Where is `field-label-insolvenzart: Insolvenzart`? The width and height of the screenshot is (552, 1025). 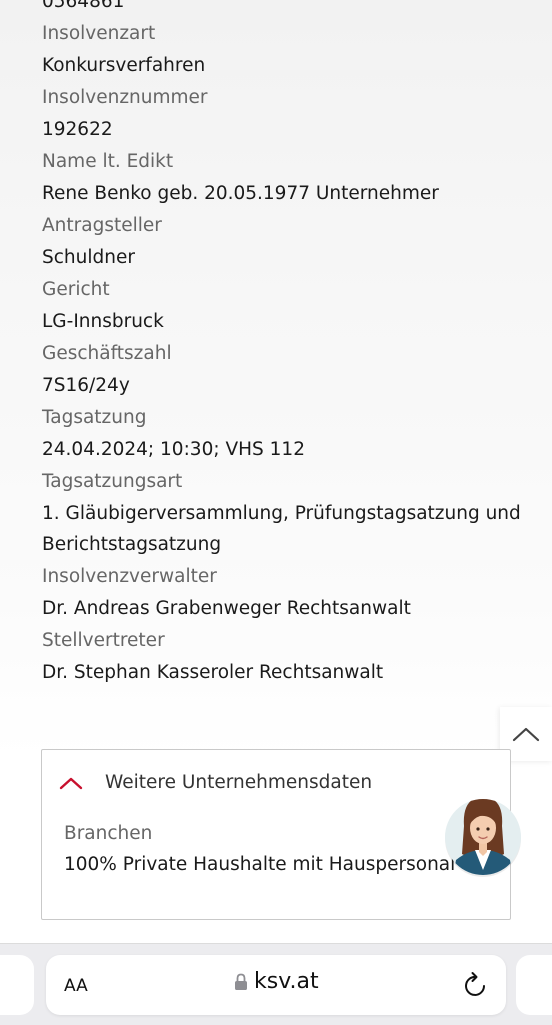 field-label-insolvenzart: Insolvenzart is located at coordinates (99, 33).